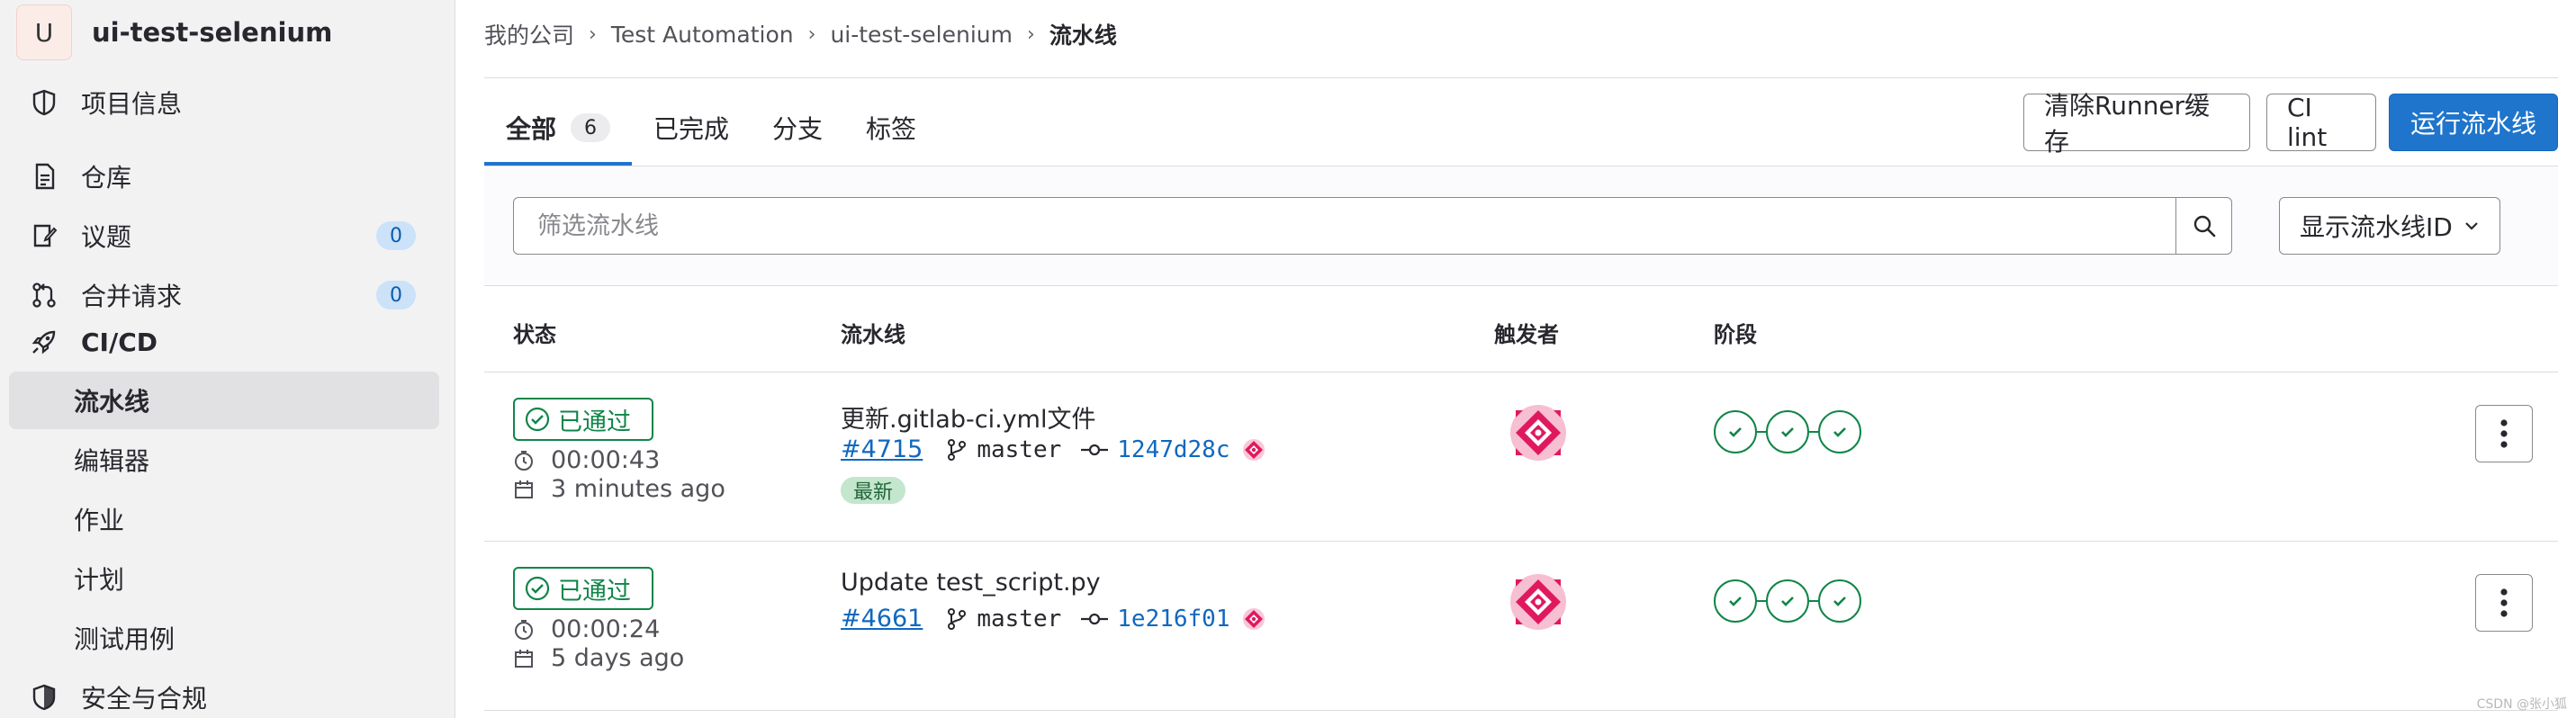 This screenshot has height=718, width=2576. Describe the element at coordinates (224, 694) in the screenshot. I see `sidebar-item-security: 安全与合规` at that location.